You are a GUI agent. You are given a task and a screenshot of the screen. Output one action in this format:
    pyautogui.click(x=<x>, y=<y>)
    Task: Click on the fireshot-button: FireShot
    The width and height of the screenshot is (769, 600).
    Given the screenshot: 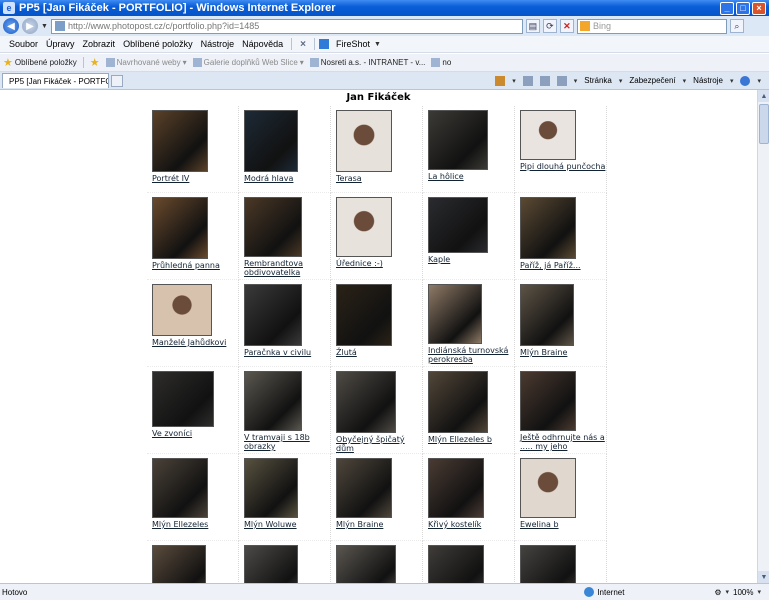 What is the action you would take?
    pyautogui.click(x=353, y=44)
    